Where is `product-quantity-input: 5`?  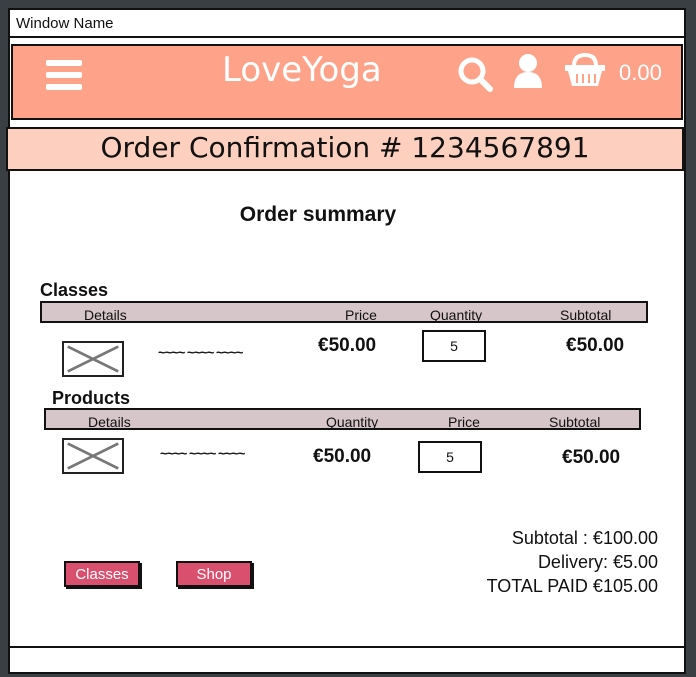 product-quantity-input: 5 is located at coordinates (450, 457).